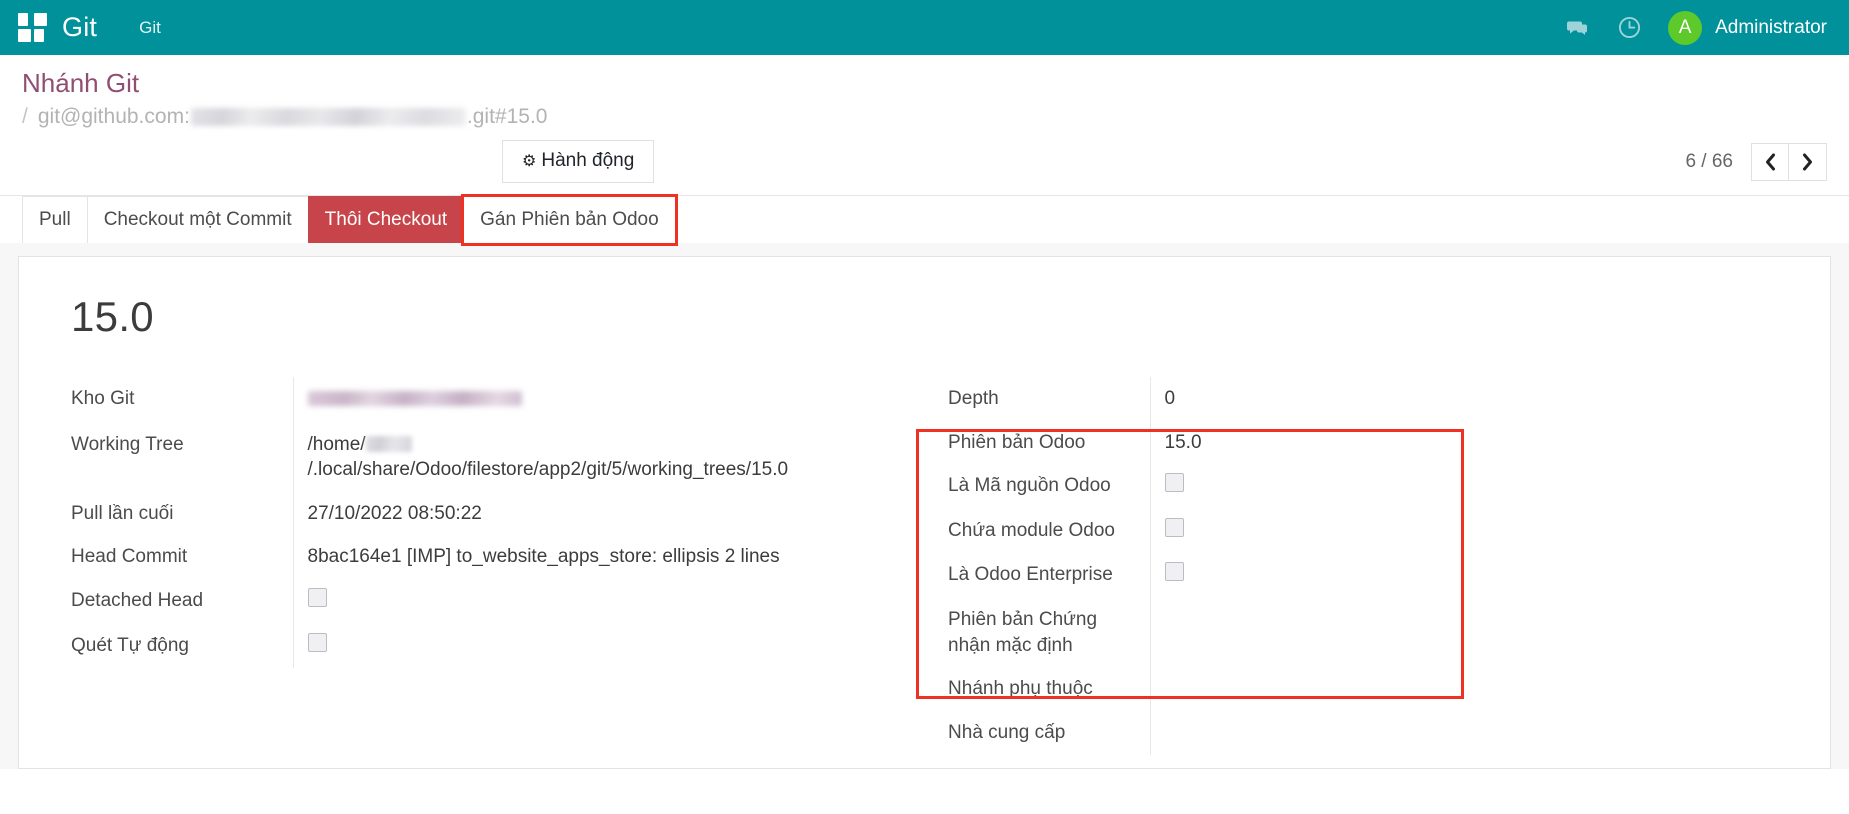 Image resolution: width=1849 pixels, height=814 pixels. What do you see at coordinates (1017, 442) in the screenshot?
I see `field-label-odoo-version: Phiên bản Odoo` at bounding box center [1017, 442].